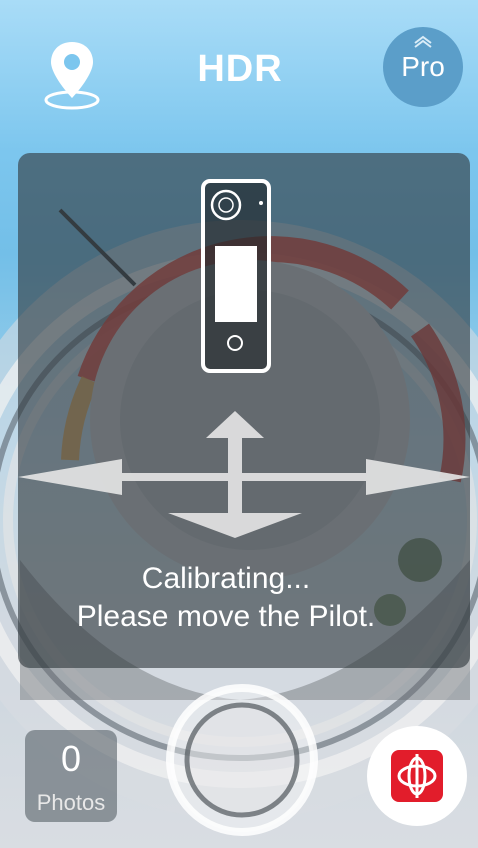 The height and width of the screenshot is (848, 478). I want to click on location-pin-icon, so click(72, 76).